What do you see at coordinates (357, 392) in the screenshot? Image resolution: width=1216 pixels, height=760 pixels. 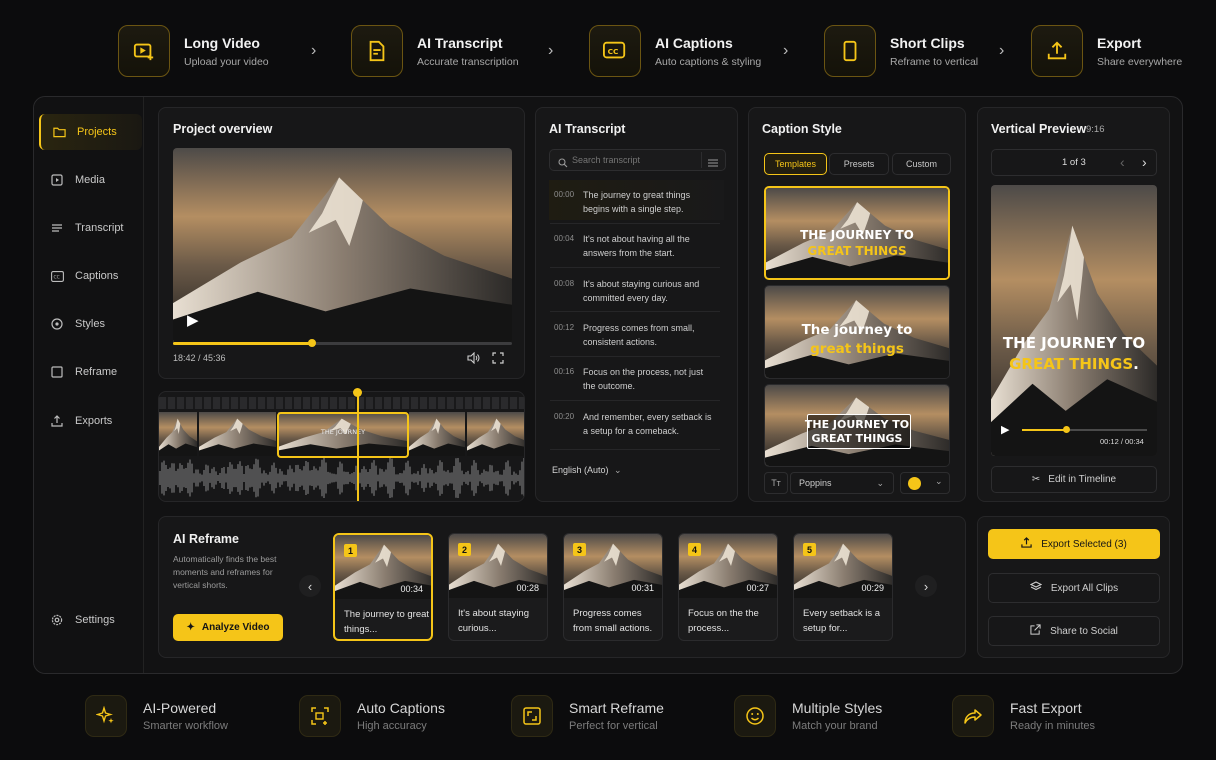 I see `playhead-handle` at bounding box center [357, 392].